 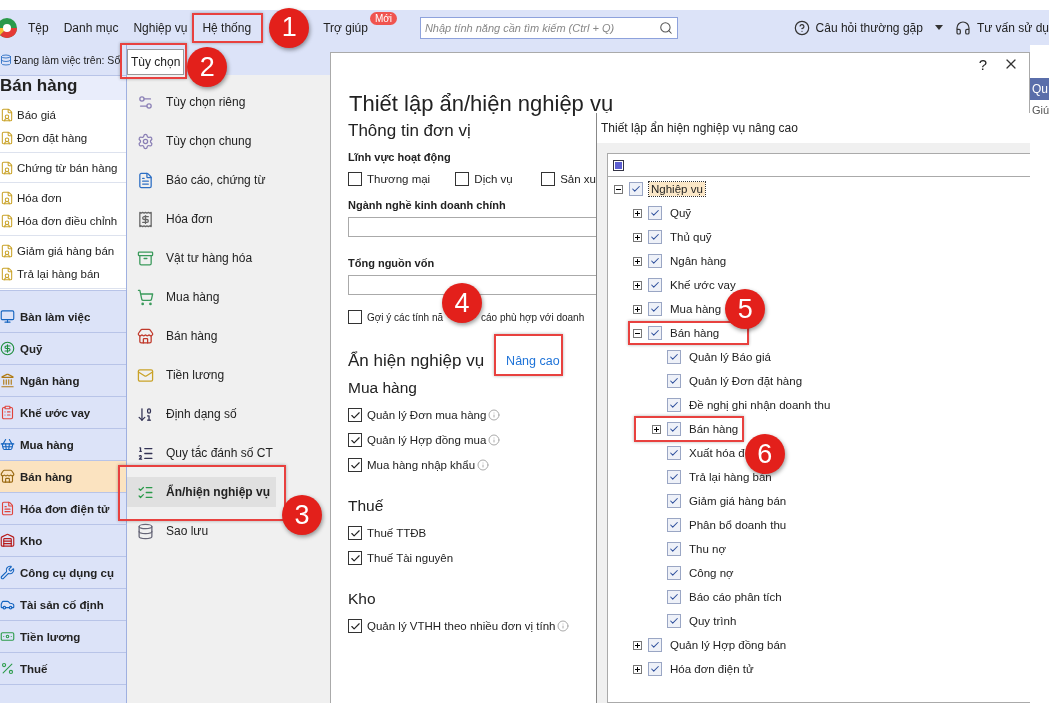 What do you see at coordinates (1039, 108) in the screenshot?
I see `side-item: Giú` at bounding box center [1039, 108].